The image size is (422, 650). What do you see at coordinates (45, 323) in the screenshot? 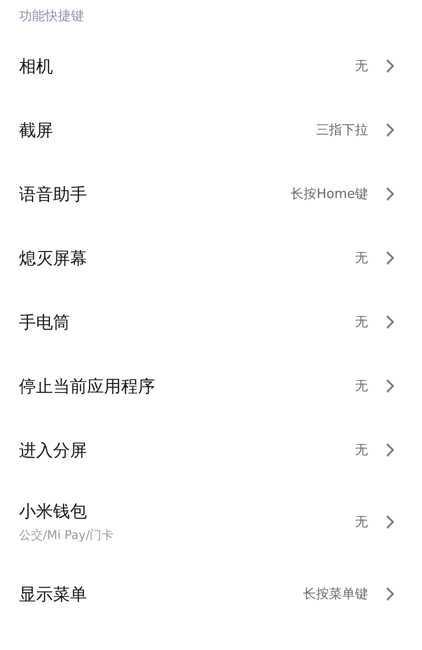
I see `row-label: 手电筒` at bounding box center [45, 323].